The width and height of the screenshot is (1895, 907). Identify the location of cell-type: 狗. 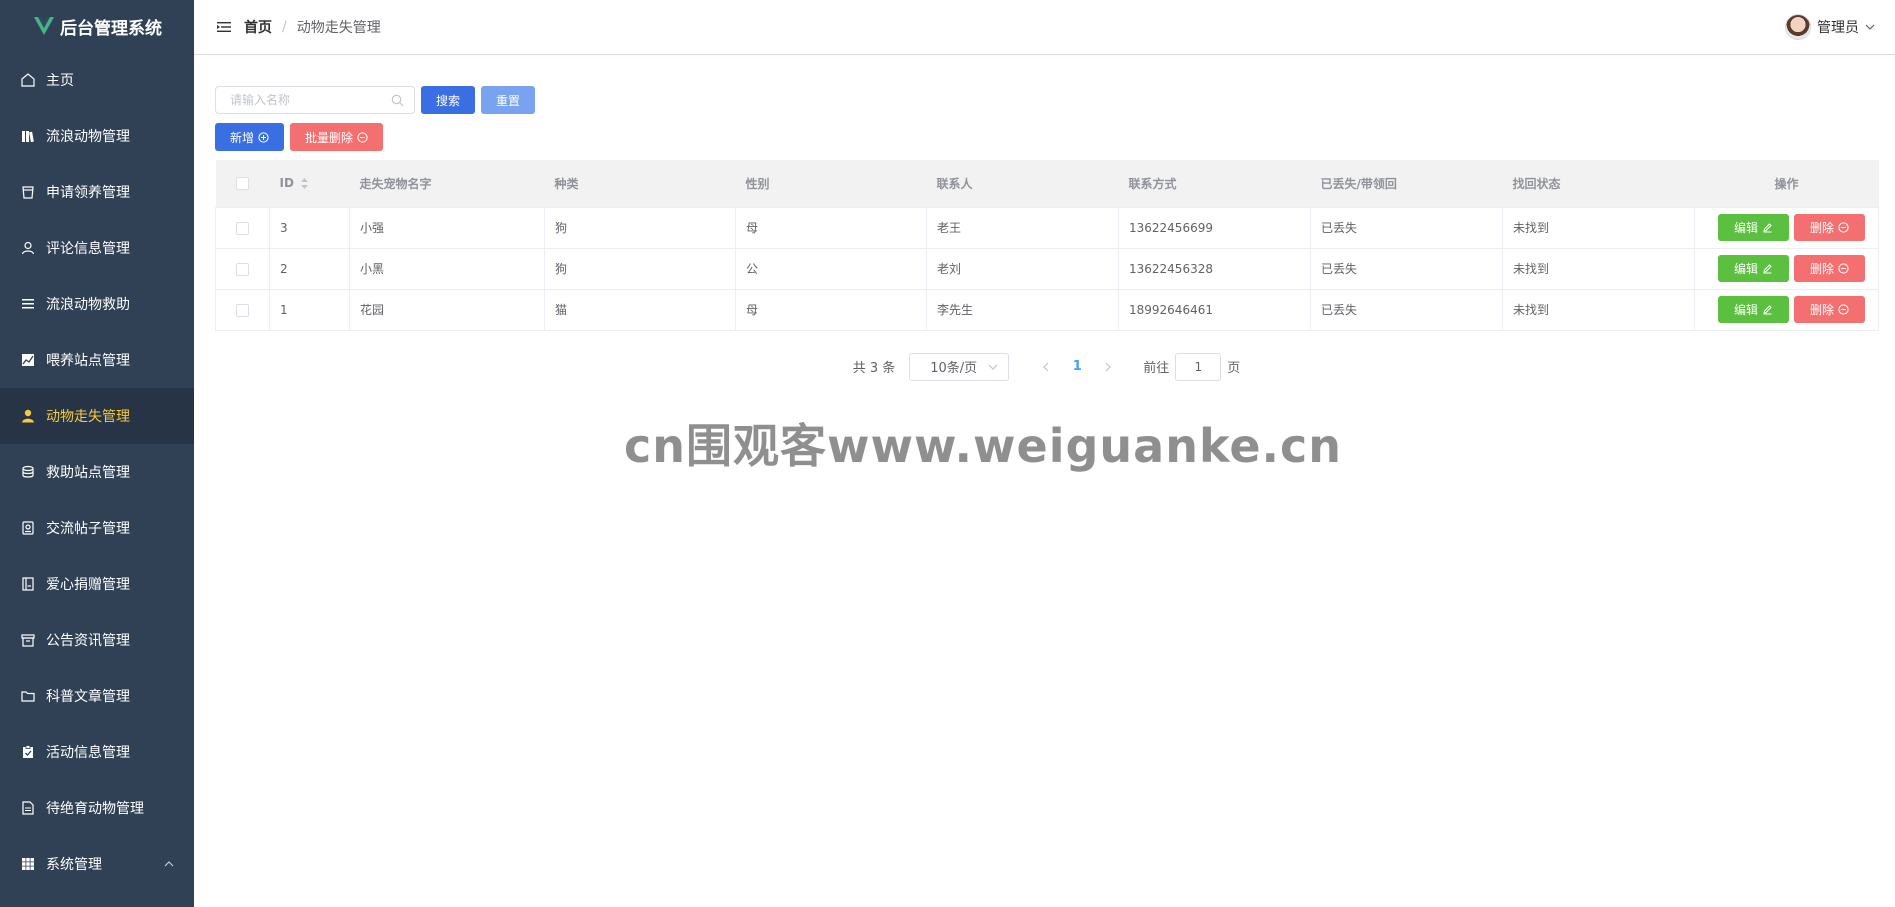
(640, 228).